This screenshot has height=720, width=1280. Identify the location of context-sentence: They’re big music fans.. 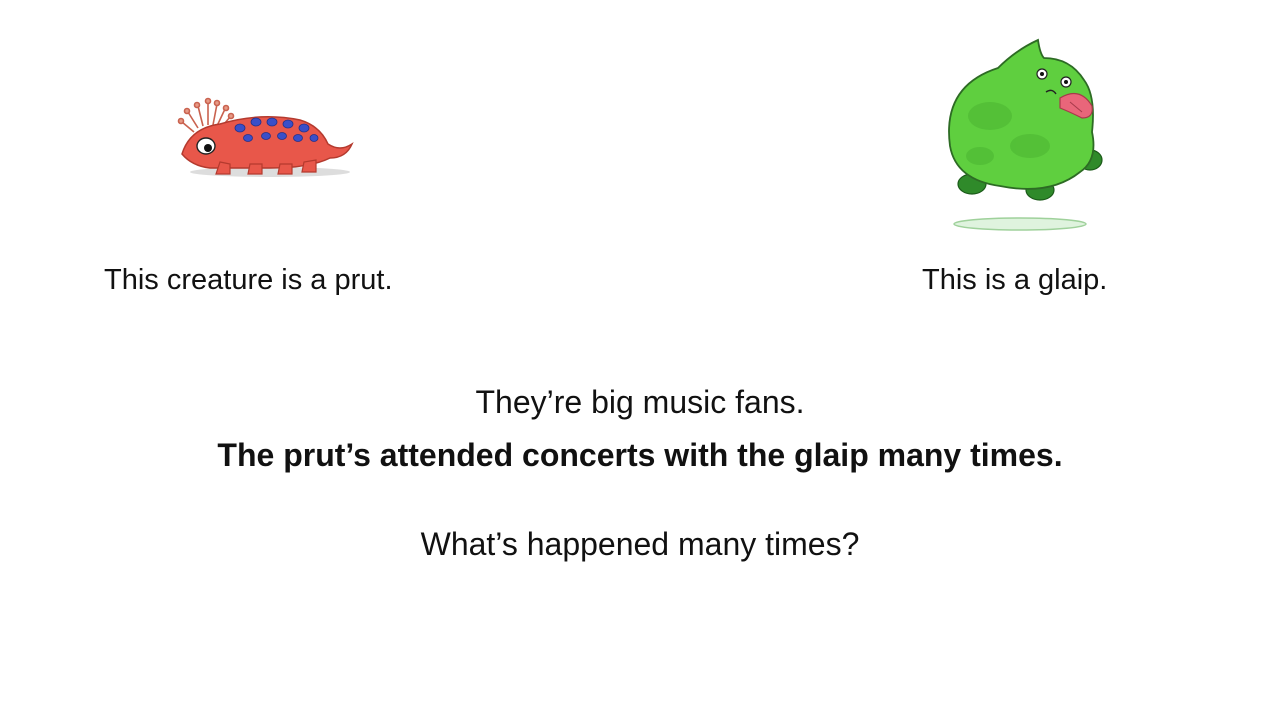
(640, 402).